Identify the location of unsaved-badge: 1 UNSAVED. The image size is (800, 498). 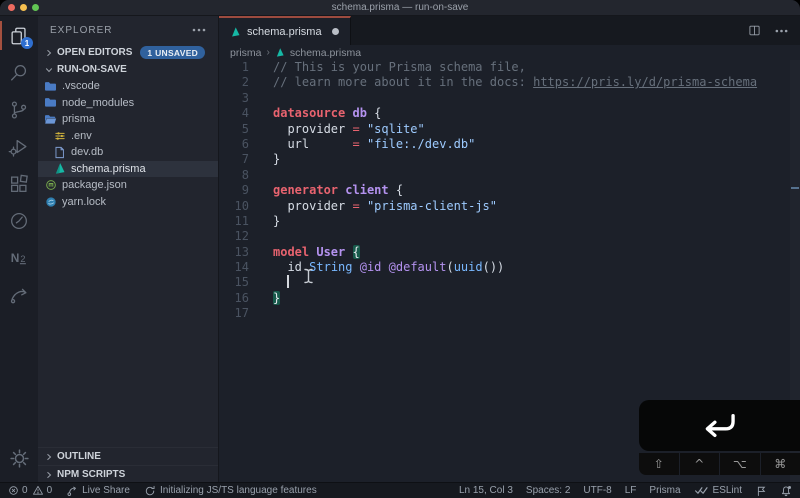
(173, 52).